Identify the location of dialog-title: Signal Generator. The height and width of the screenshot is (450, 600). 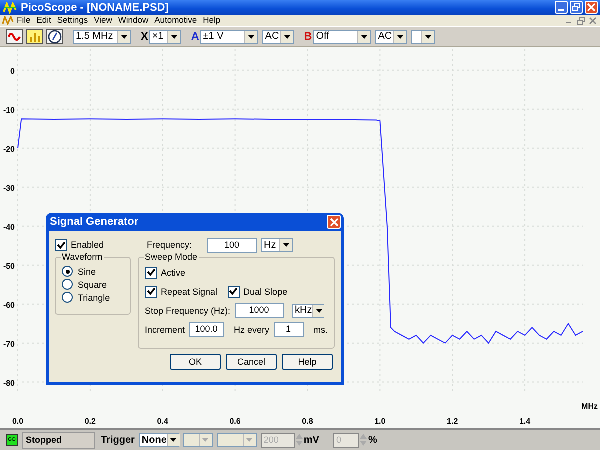
(94, 222).